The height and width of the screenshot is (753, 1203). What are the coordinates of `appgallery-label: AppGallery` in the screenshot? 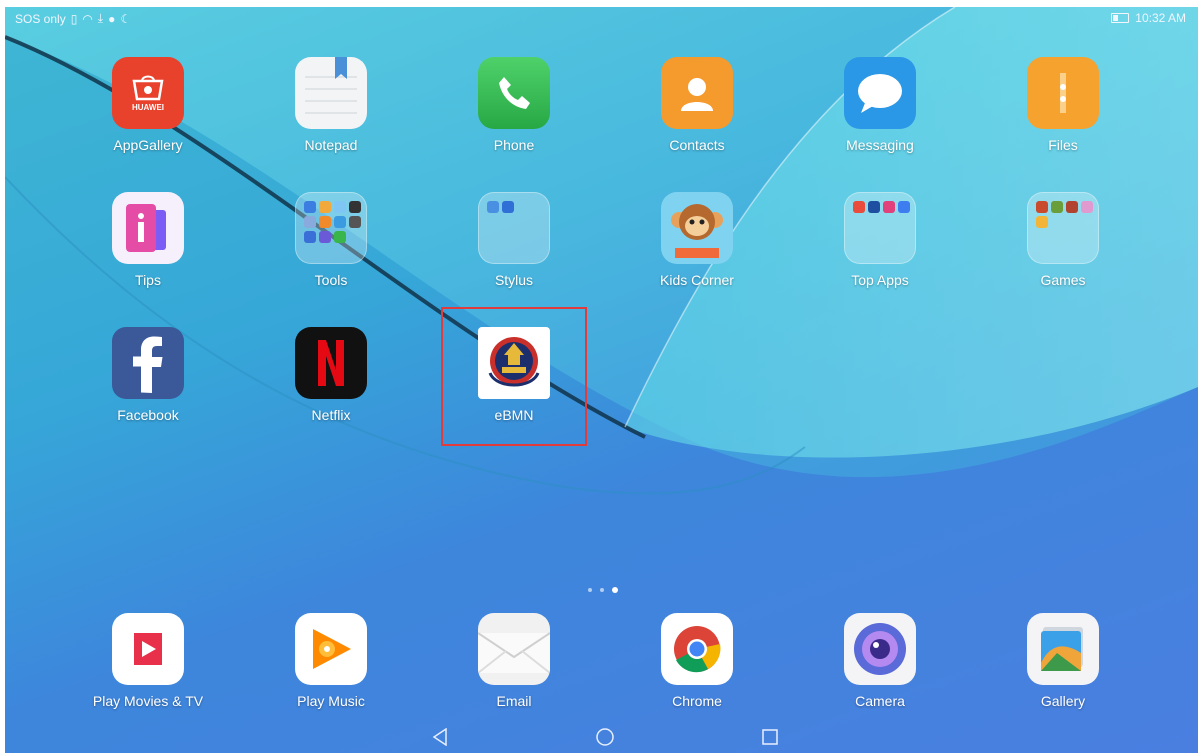 It's located at (148, 145).